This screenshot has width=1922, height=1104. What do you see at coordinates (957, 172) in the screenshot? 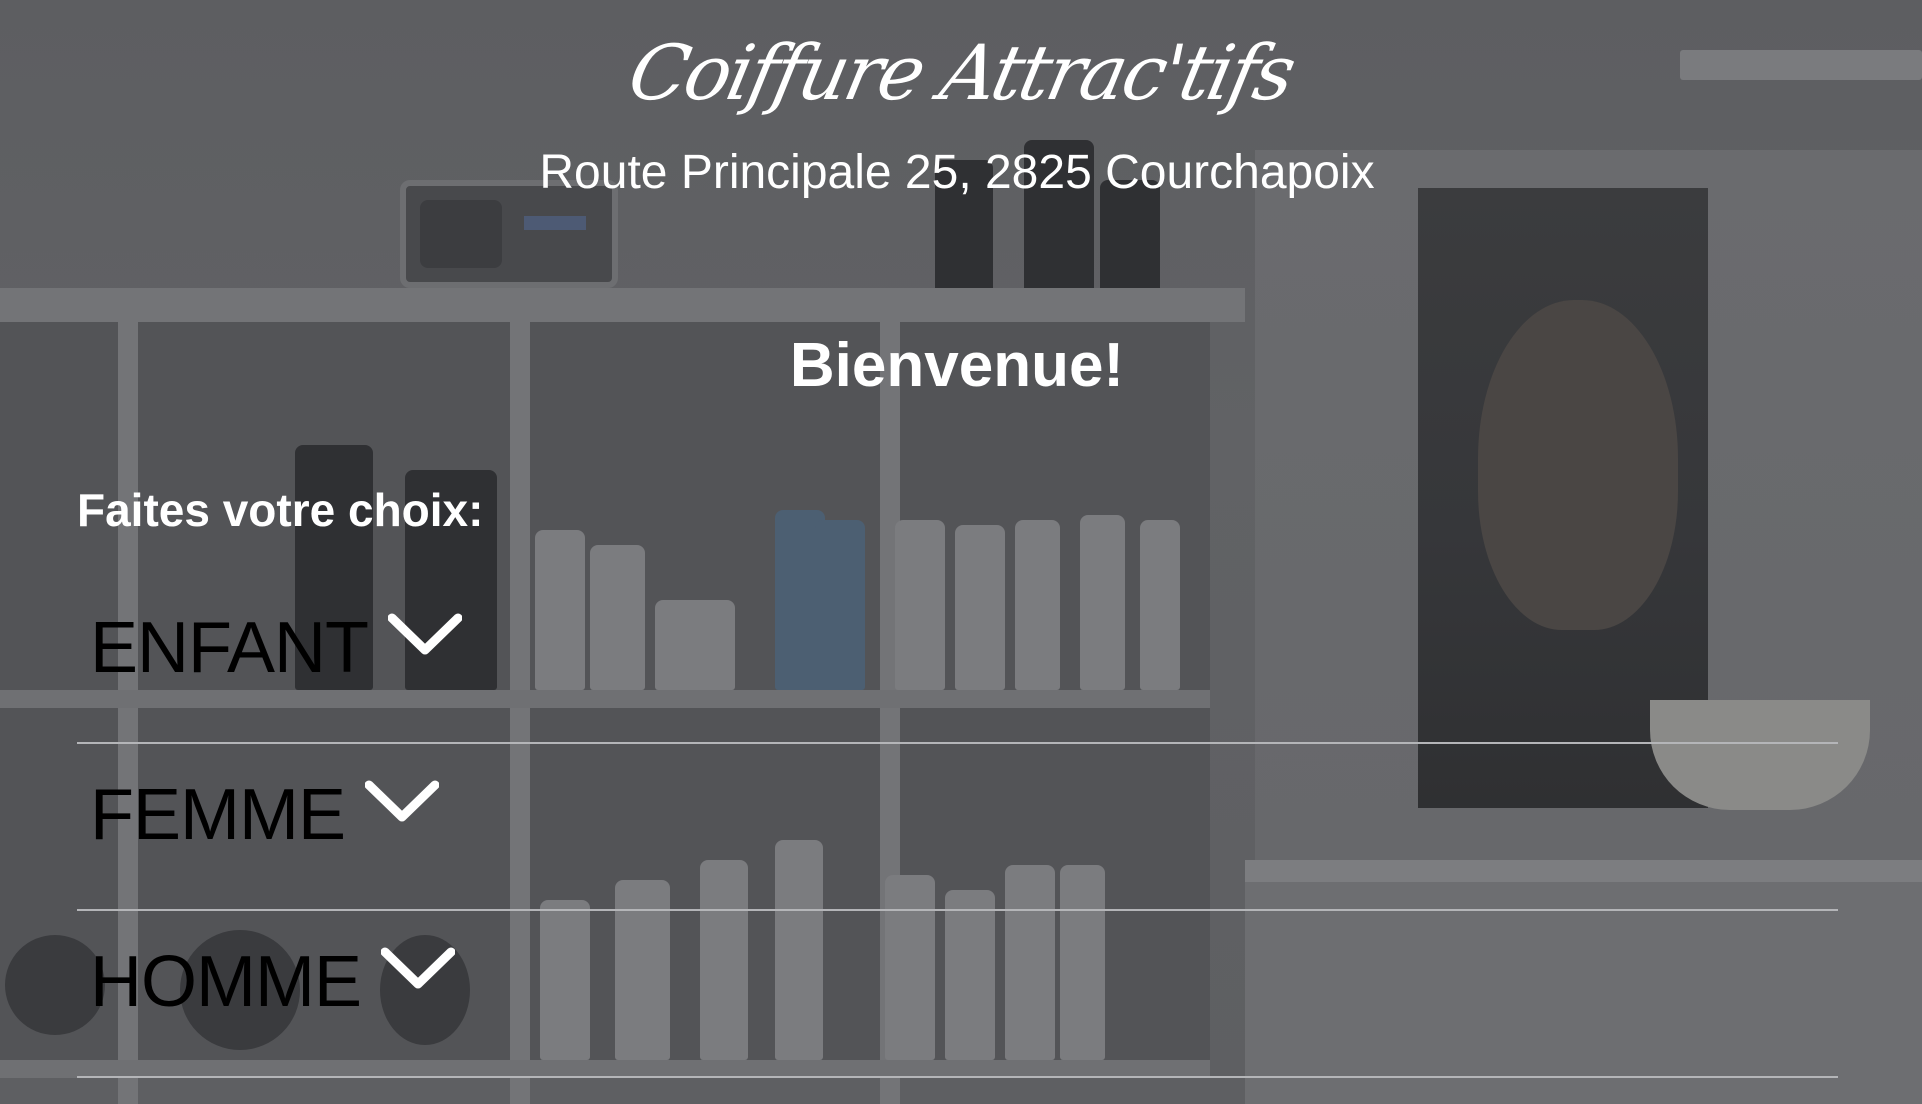
I see `salon-address: Route Principale 25, 2825 Courchapoix` at bounding box center [957, 172].